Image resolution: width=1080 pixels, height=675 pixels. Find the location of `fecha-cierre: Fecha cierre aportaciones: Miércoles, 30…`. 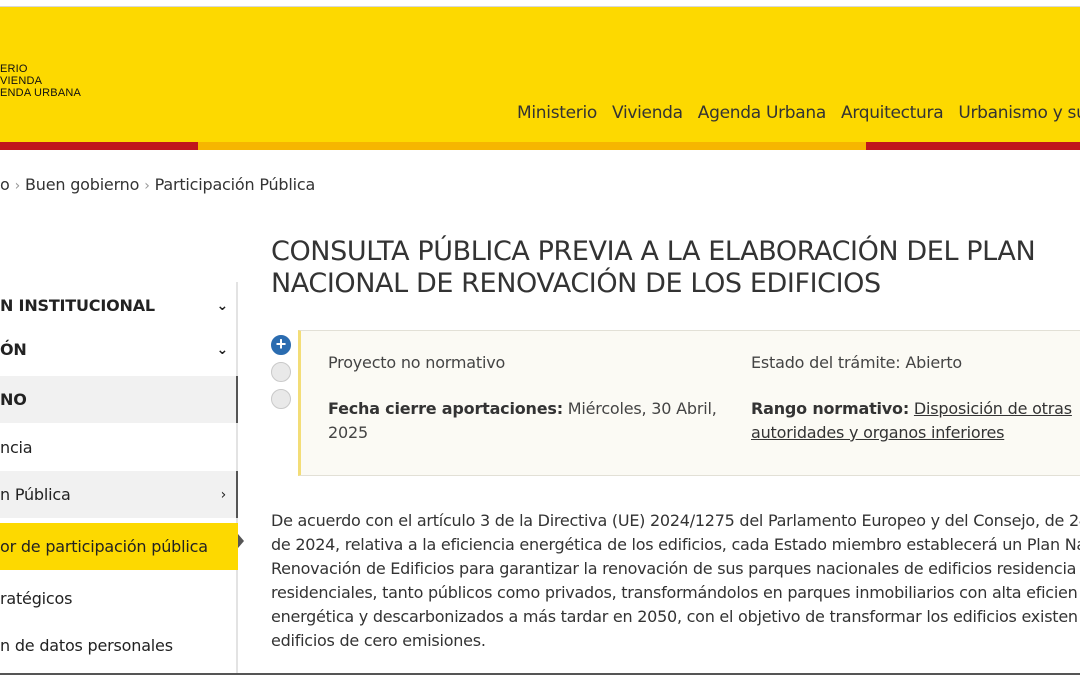

fecha-cierre: Fecha cierre aportaciones: Miércoles, 30… is located at coordinates (528, 421).